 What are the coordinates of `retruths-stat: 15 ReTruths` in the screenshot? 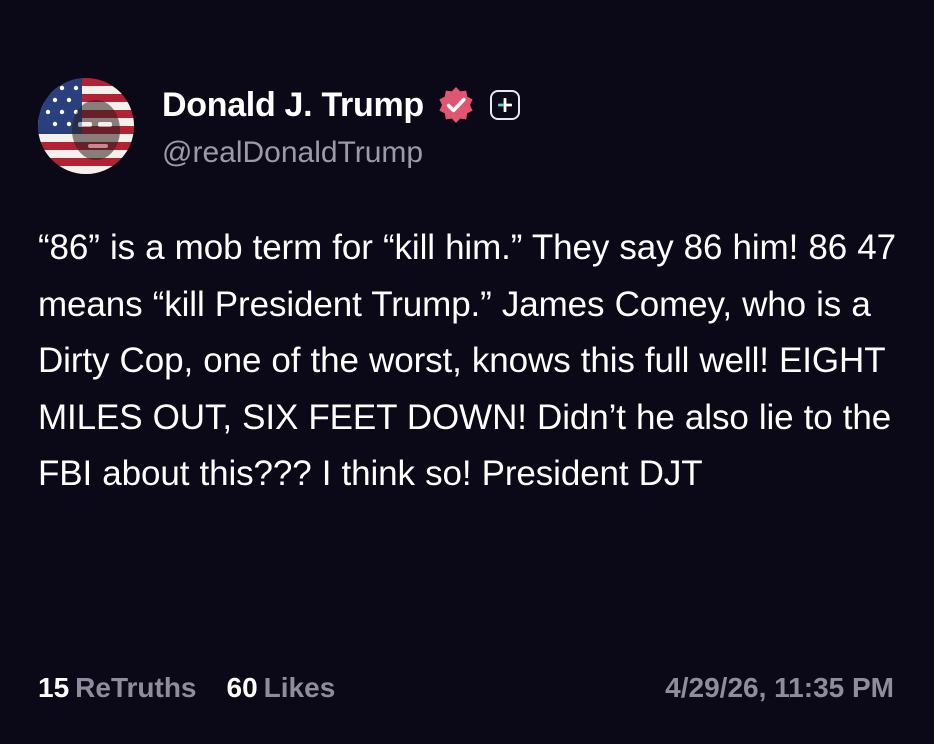 It's located at (117, 688).